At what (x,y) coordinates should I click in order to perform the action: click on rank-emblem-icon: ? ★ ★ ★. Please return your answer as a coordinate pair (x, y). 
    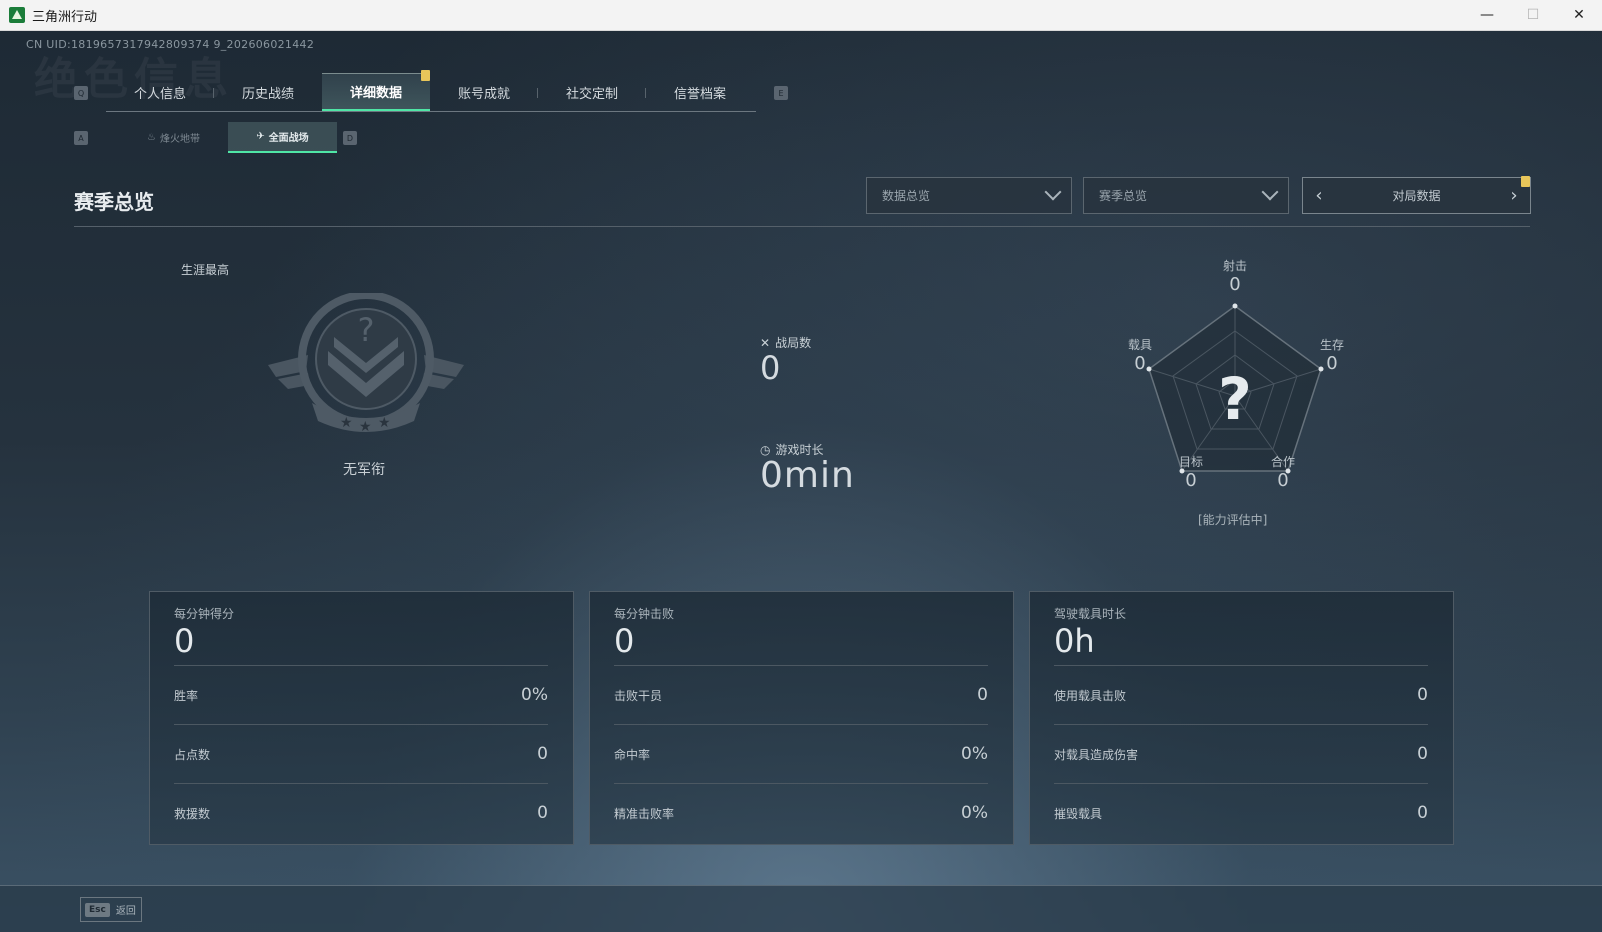
    Looking at the image, I should click on (366, 369).